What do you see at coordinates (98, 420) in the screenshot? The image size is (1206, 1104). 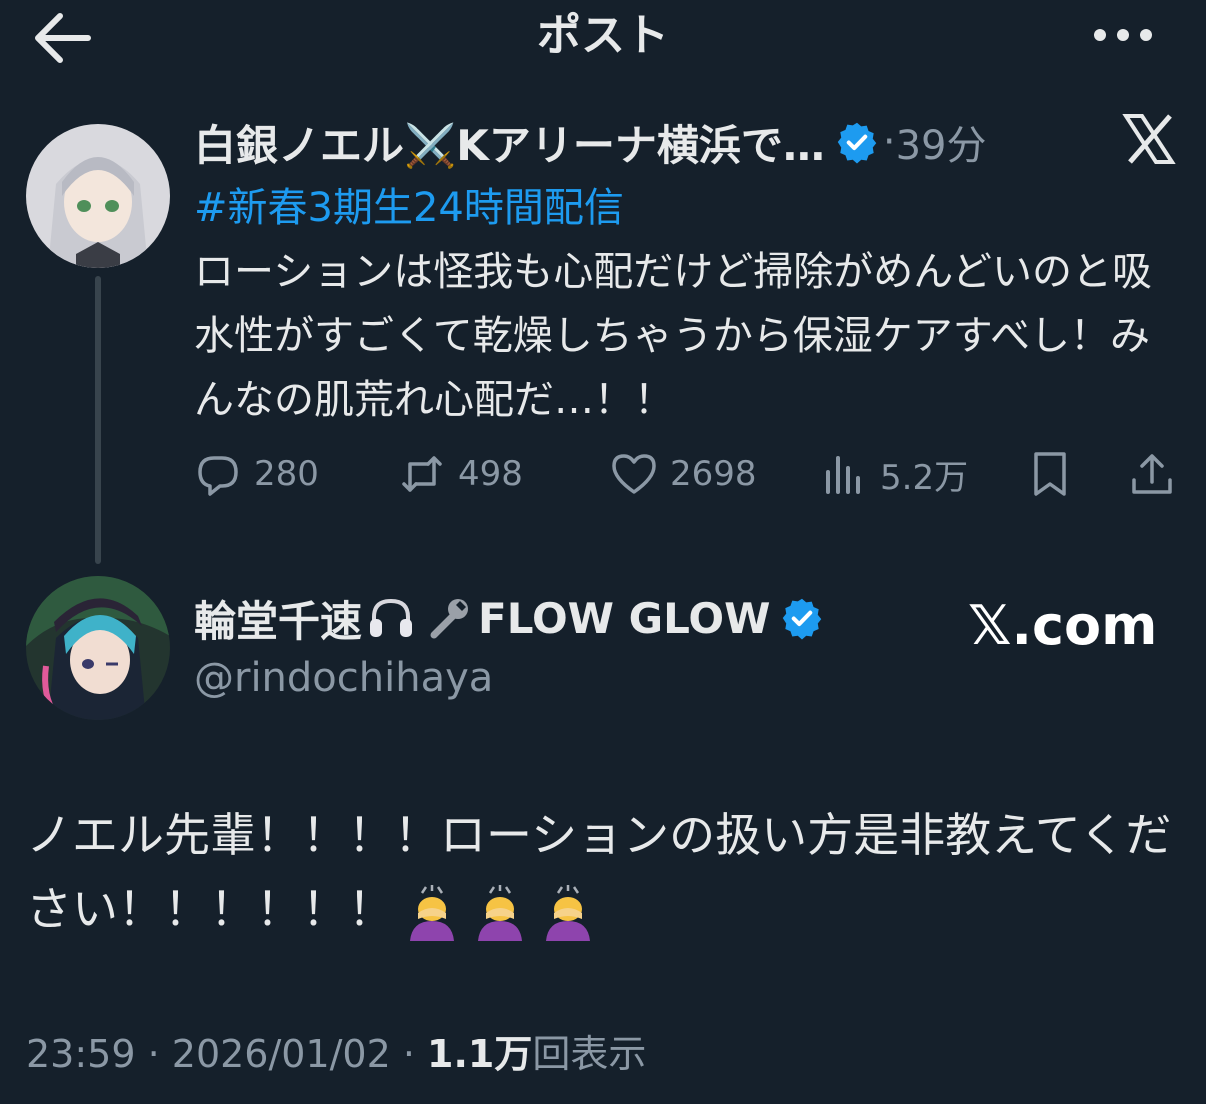 I see `thread-line` at bounding box center [98, 420].